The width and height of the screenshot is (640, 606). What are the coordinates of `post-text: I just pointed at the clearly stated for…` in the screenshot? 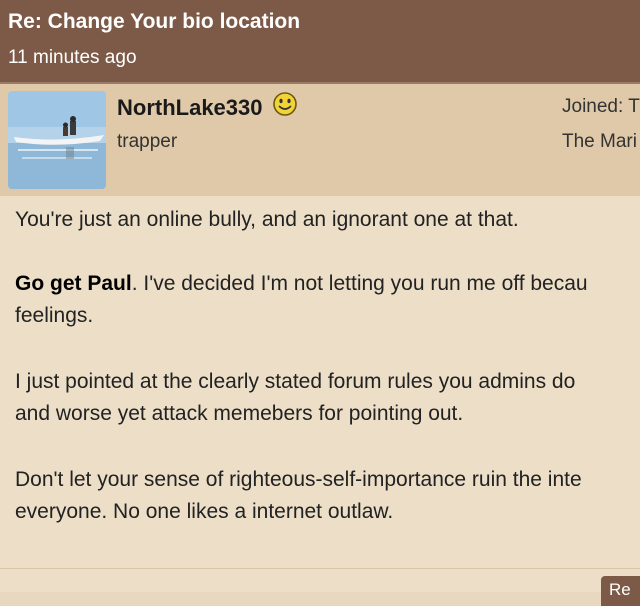 It's located at (295, 381).